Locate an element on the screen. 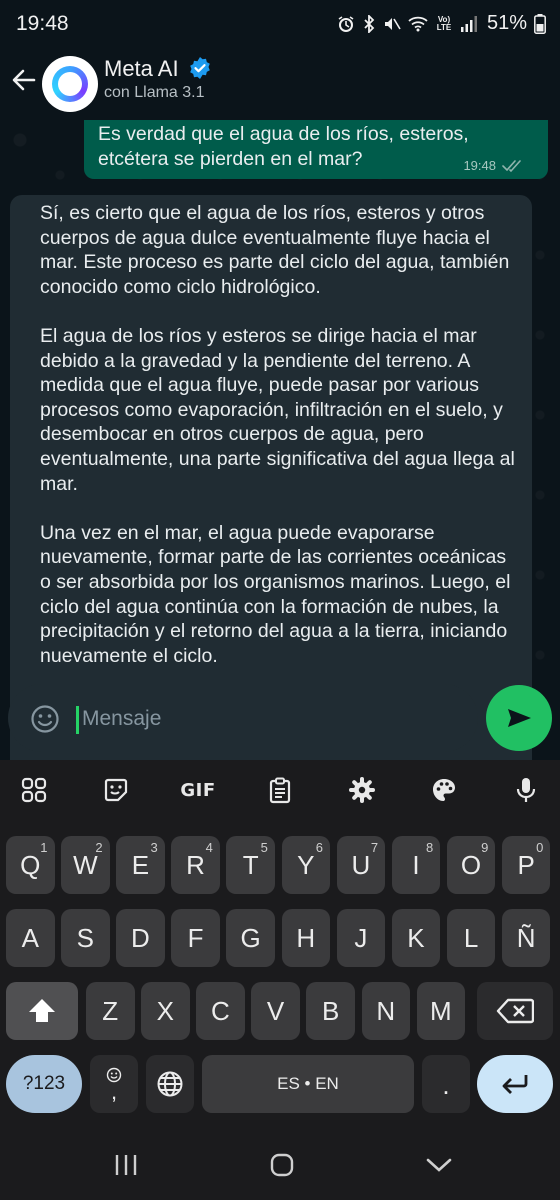  key-number-hint: 1 is located at coordinates (44, 847).